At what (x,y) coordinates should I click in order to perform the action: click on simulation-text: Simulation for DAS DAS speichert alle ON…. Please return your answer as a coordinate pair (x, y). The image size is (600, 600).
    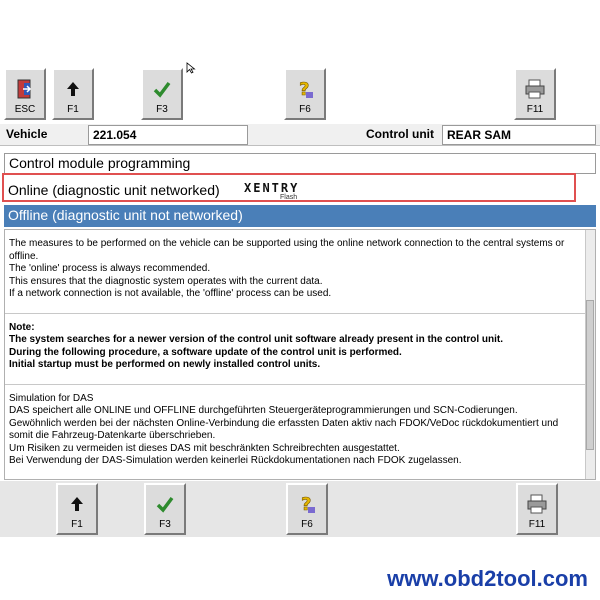
    Looking at the image, I should click on (284, 429).